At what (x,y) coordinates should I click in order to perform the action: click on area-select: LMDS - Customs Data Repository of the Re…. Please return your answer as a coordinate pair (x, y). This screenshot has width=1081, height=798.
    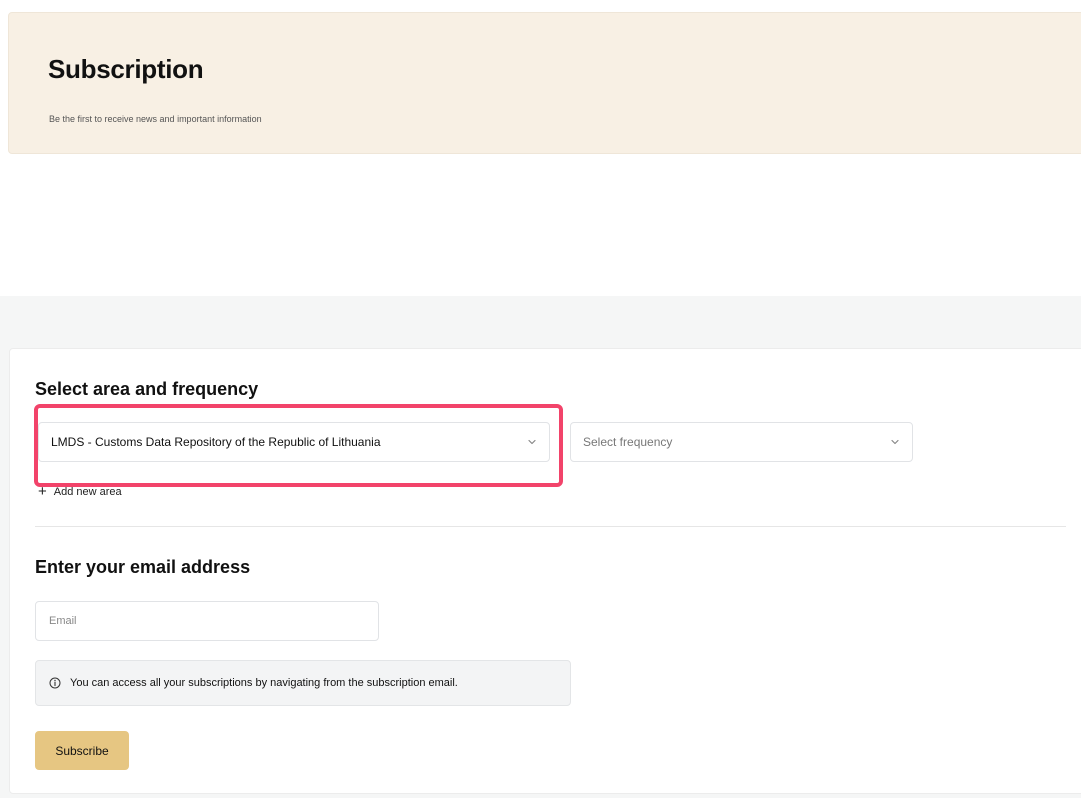
    Looking at the image, I should click on (294, 442).